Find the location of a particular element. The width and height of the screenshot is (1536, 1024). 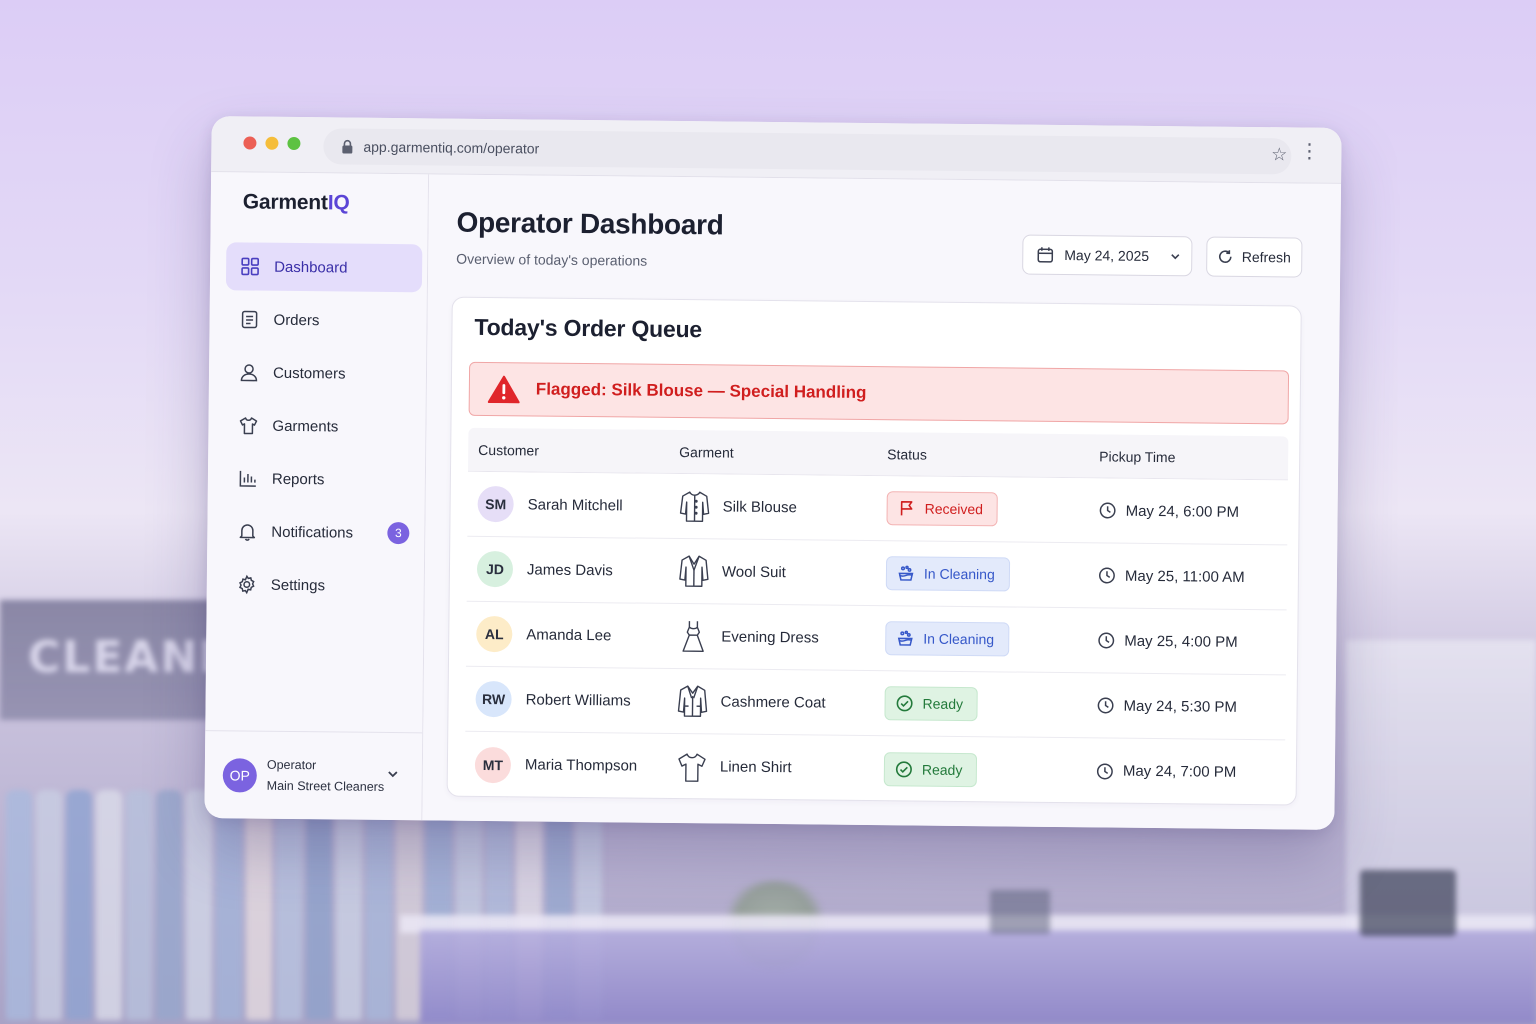

sidebar-item-reports: Reports is located at coordinates (322, 479).